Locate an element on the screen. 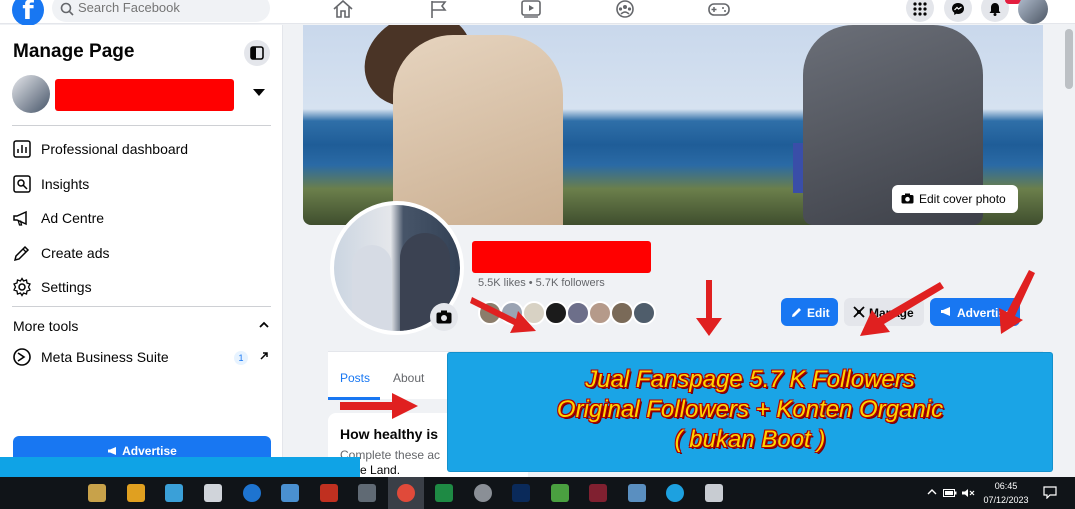 The height and width of the screenshot is (509, 1075). scrollbar-thumb is located at coordinates (1069, 59).